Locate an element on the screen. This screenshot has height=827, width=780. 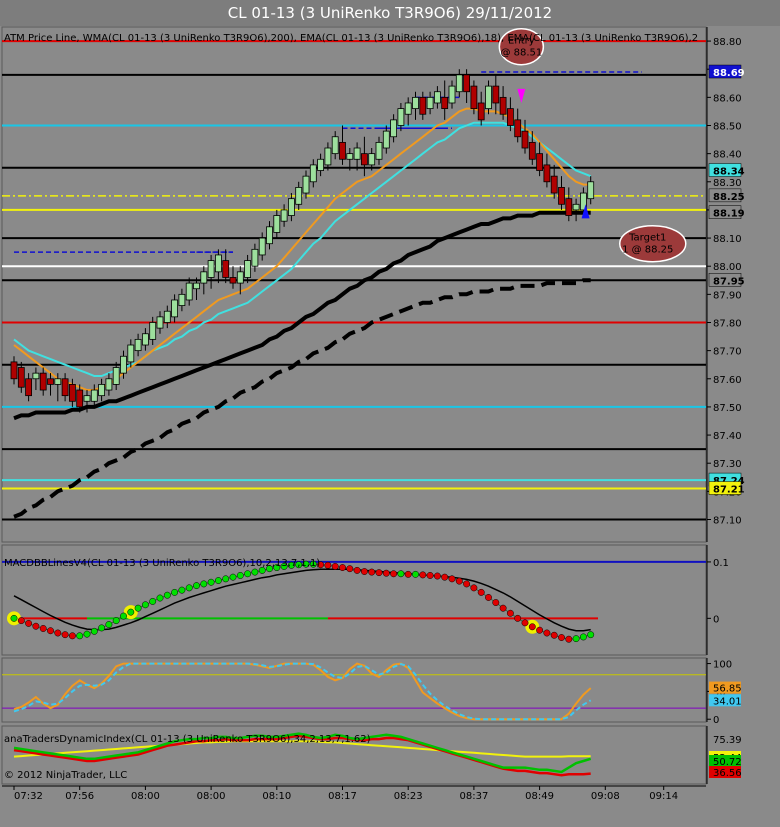
window-title: CL 01-13 (3 UniRenko T3R9O6) 29/11/2012 is located at coordinates (390, 13).